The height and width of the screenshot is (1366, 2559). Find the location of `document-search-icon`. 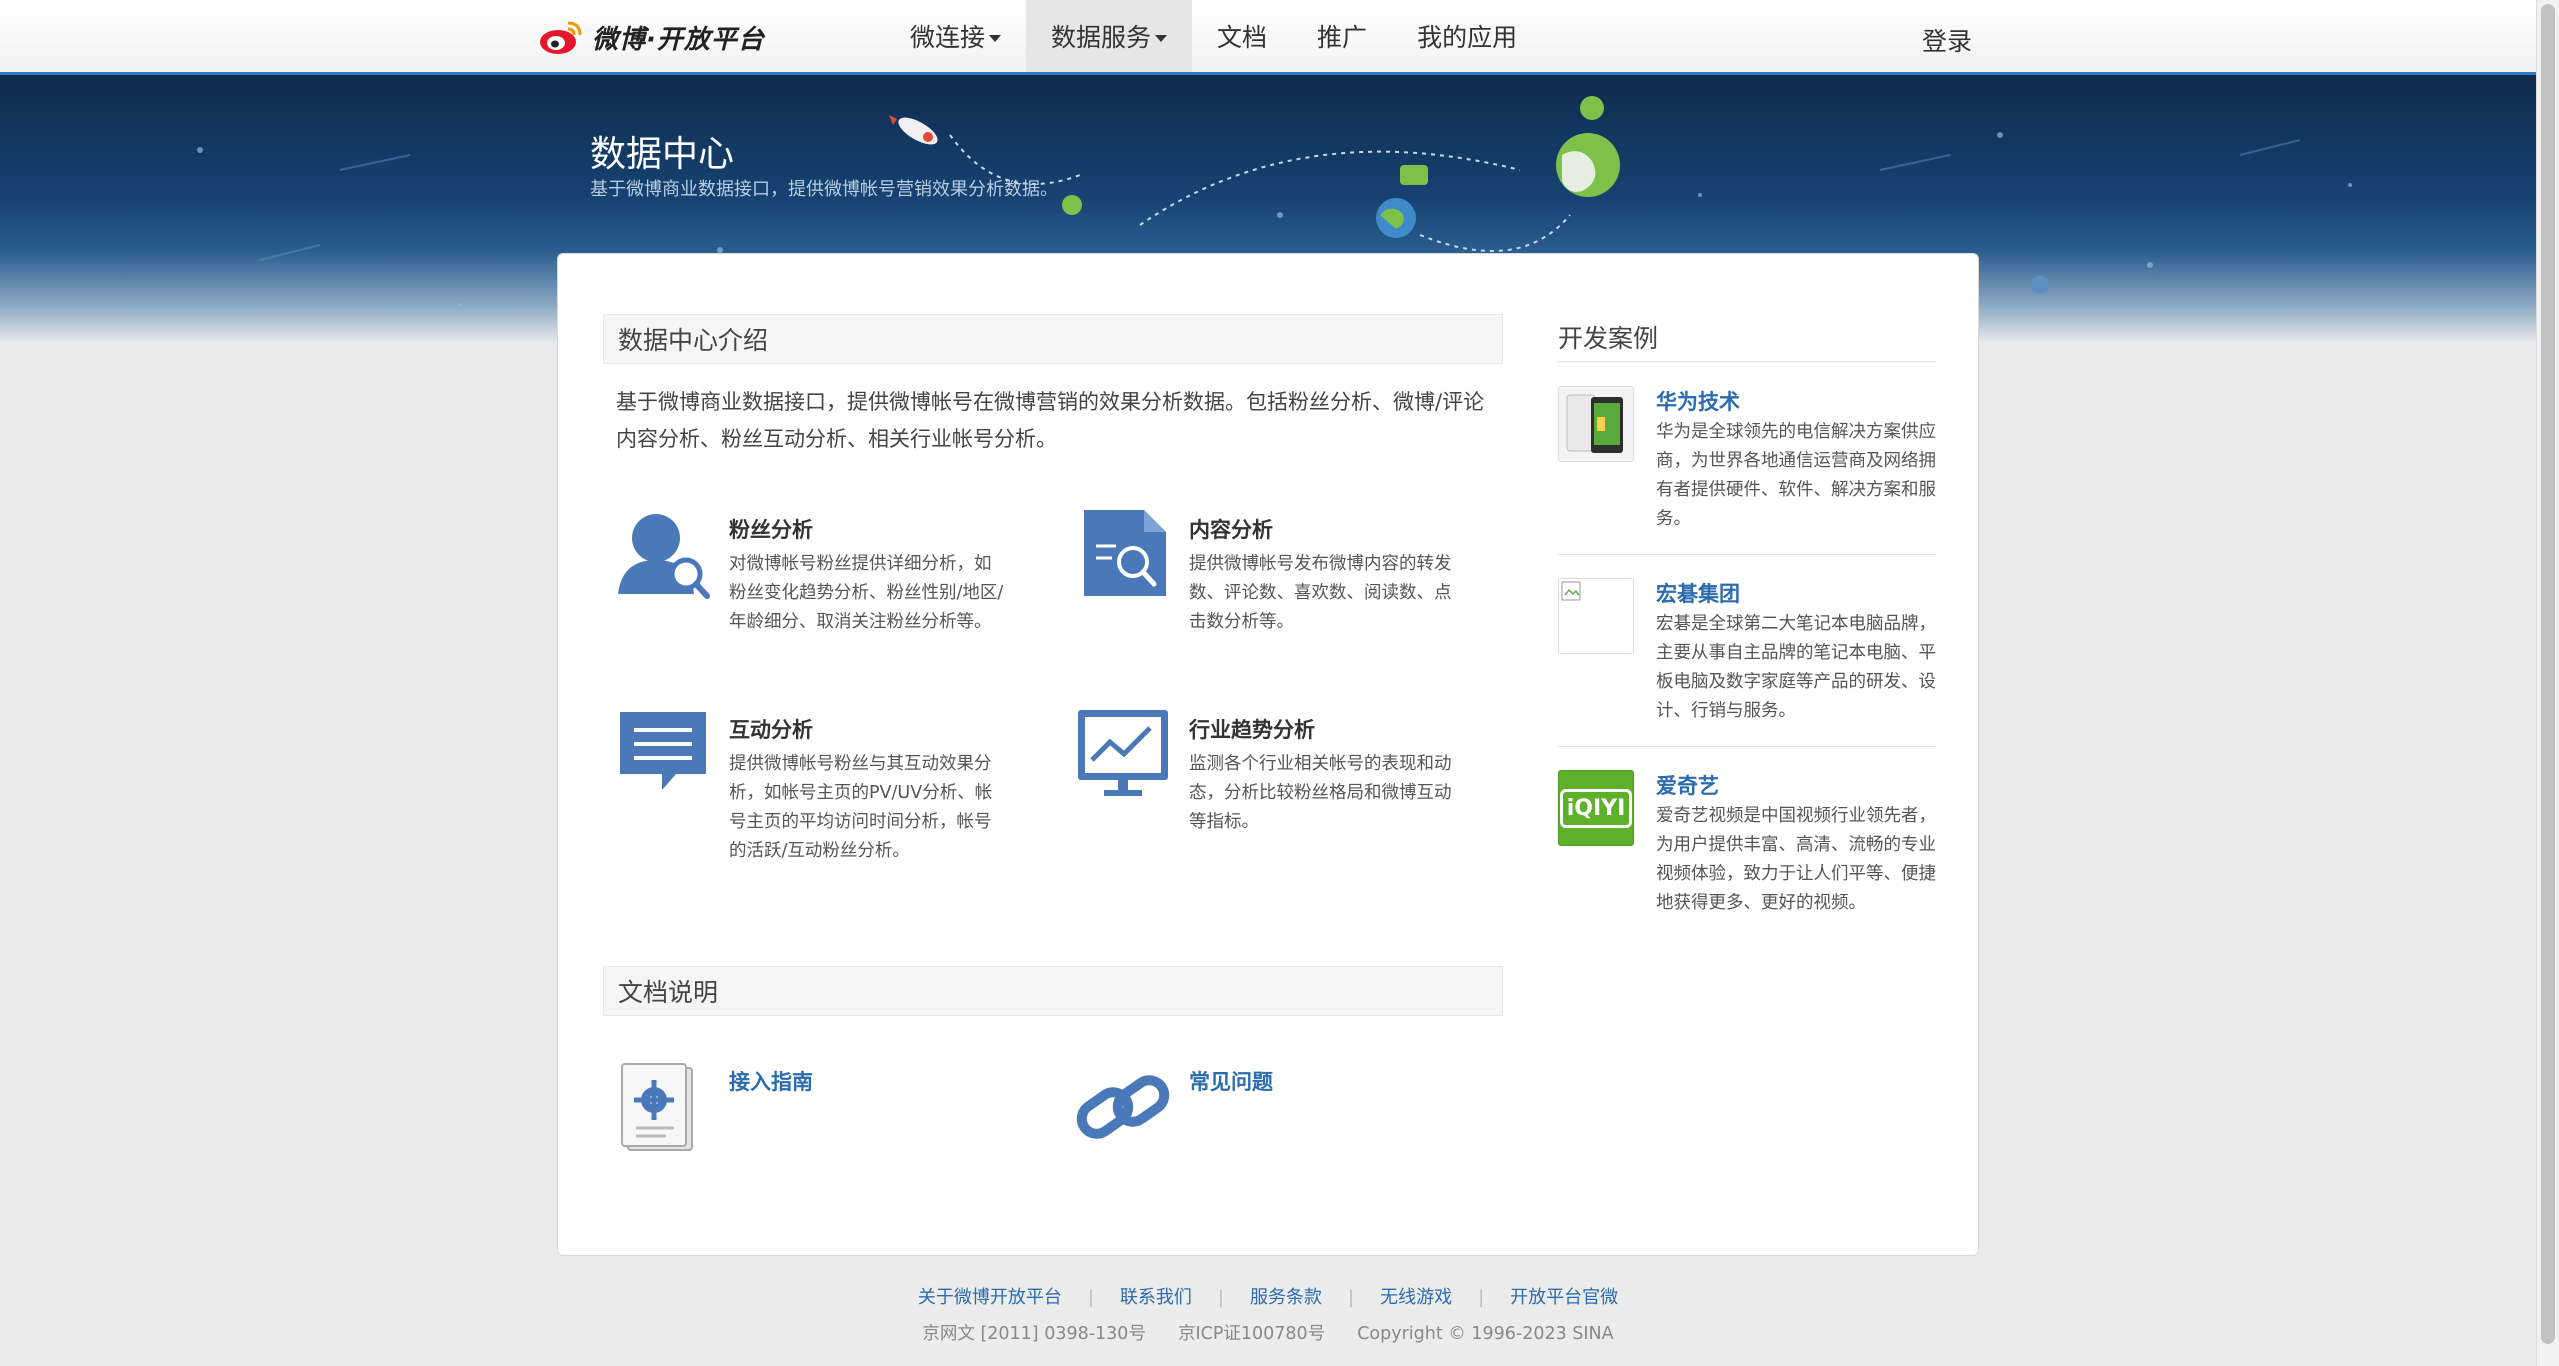

document-search-icon is located at coordinates (1125, 553).